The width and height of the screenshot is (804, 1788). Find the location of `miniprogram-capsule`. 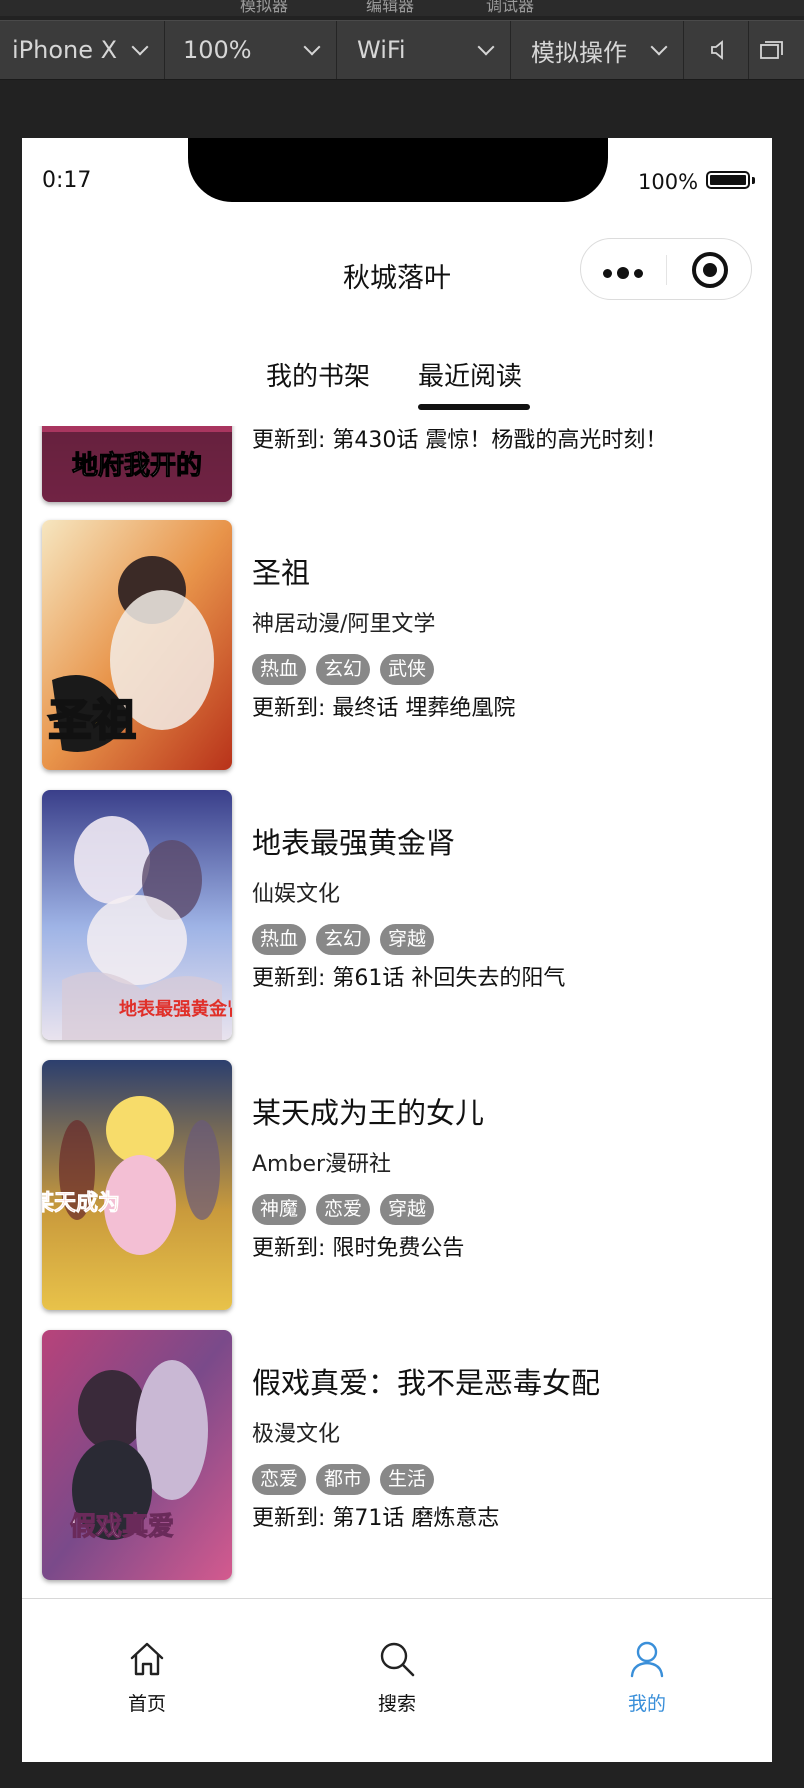

miniprogram-capsule is located at coordinates (666, 269).